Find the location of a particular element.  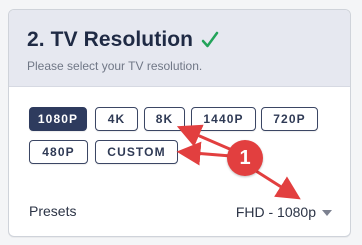

card-title: 2. TV Resolution is located at coordinates (110, 39).